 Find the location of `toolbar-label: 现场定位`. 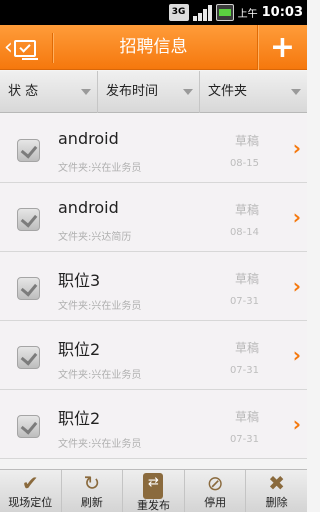

toolbar-label: 现场定位 is located at coordinates (30, 502).